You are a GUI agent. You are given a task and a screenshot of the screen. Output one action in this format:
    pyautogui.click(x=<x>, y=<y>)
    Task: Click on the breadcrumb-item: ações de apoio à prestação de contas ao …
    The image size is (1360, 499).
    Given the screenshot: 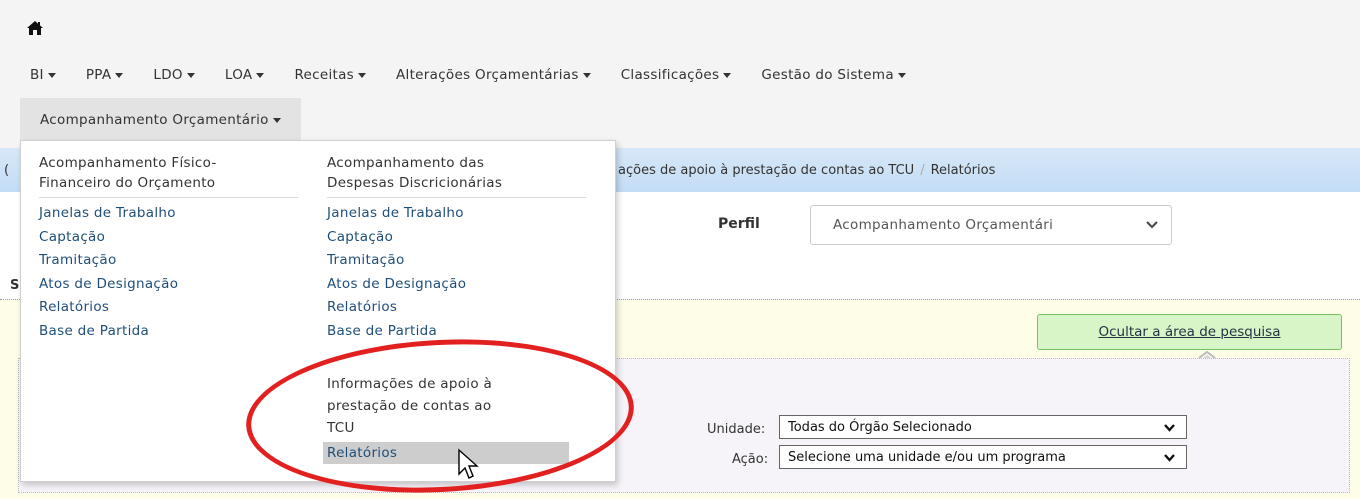 What is the action you would take?
    pyautogui.click(x=766, y=170)
    